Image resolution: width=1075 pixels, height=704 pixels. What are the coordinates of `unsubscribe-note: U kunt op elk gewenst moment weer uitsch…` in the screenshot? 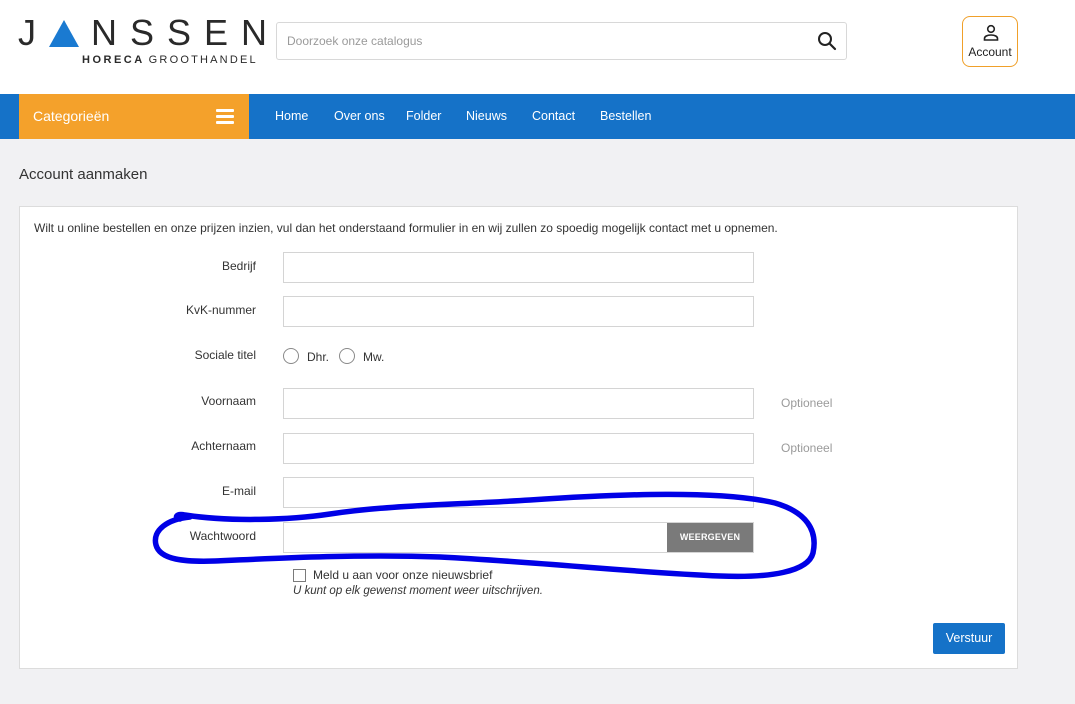 It's located at (418, 591).